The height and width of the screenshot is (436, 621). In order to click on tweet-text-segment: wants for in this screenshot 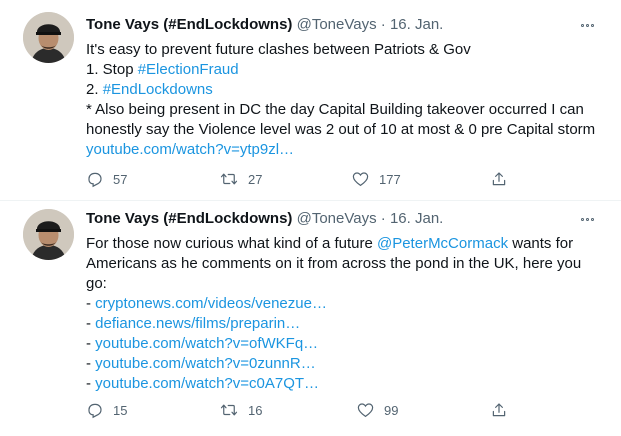, I will do `click(541, 243)`.